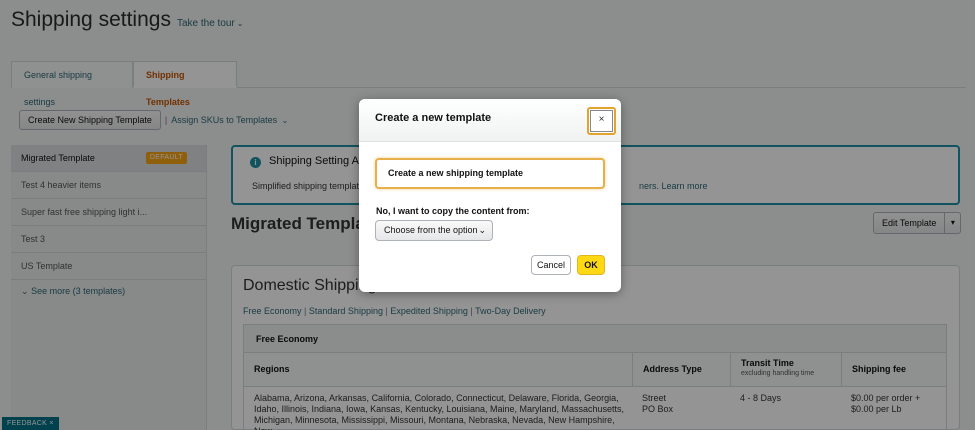 The width and height of the screenshot is (975, 430). I want to click on ok-button: OK, so click(591, 265).